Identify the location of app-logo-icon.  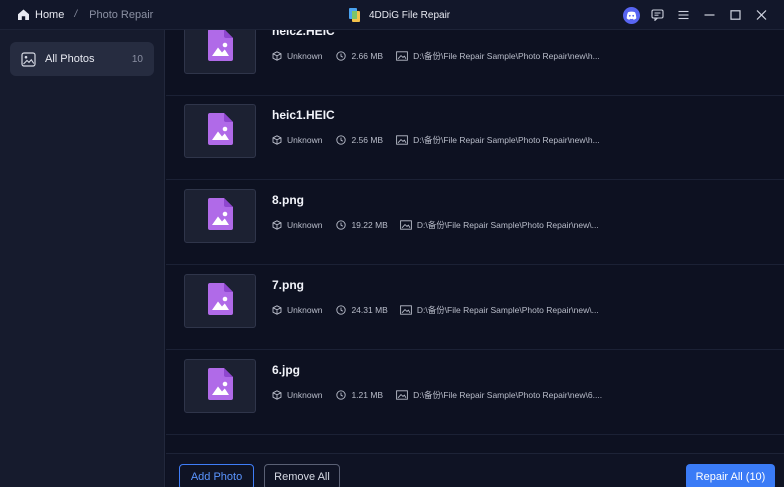
(355, 15).